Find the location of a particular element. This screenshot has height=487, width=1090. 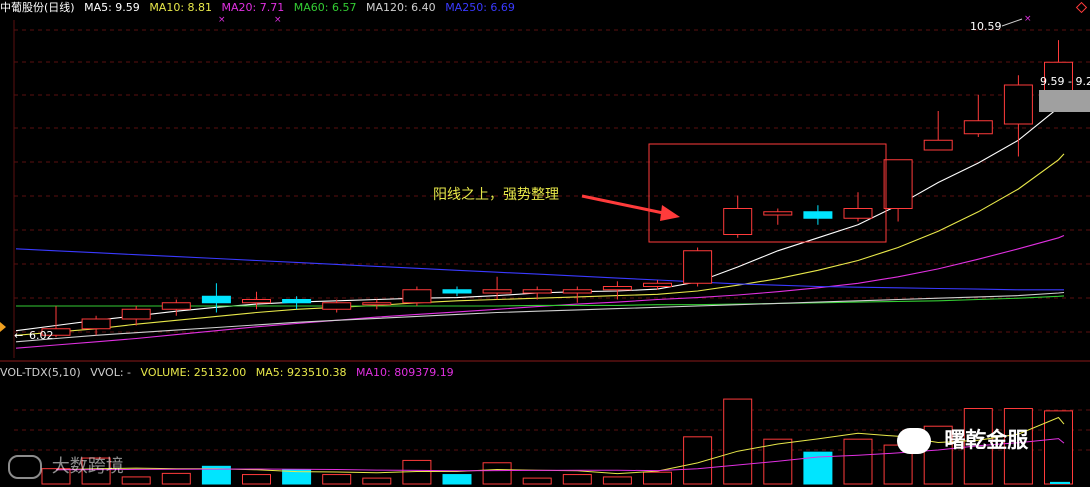

watermark-left-icon is located at coordinates (25, 467).